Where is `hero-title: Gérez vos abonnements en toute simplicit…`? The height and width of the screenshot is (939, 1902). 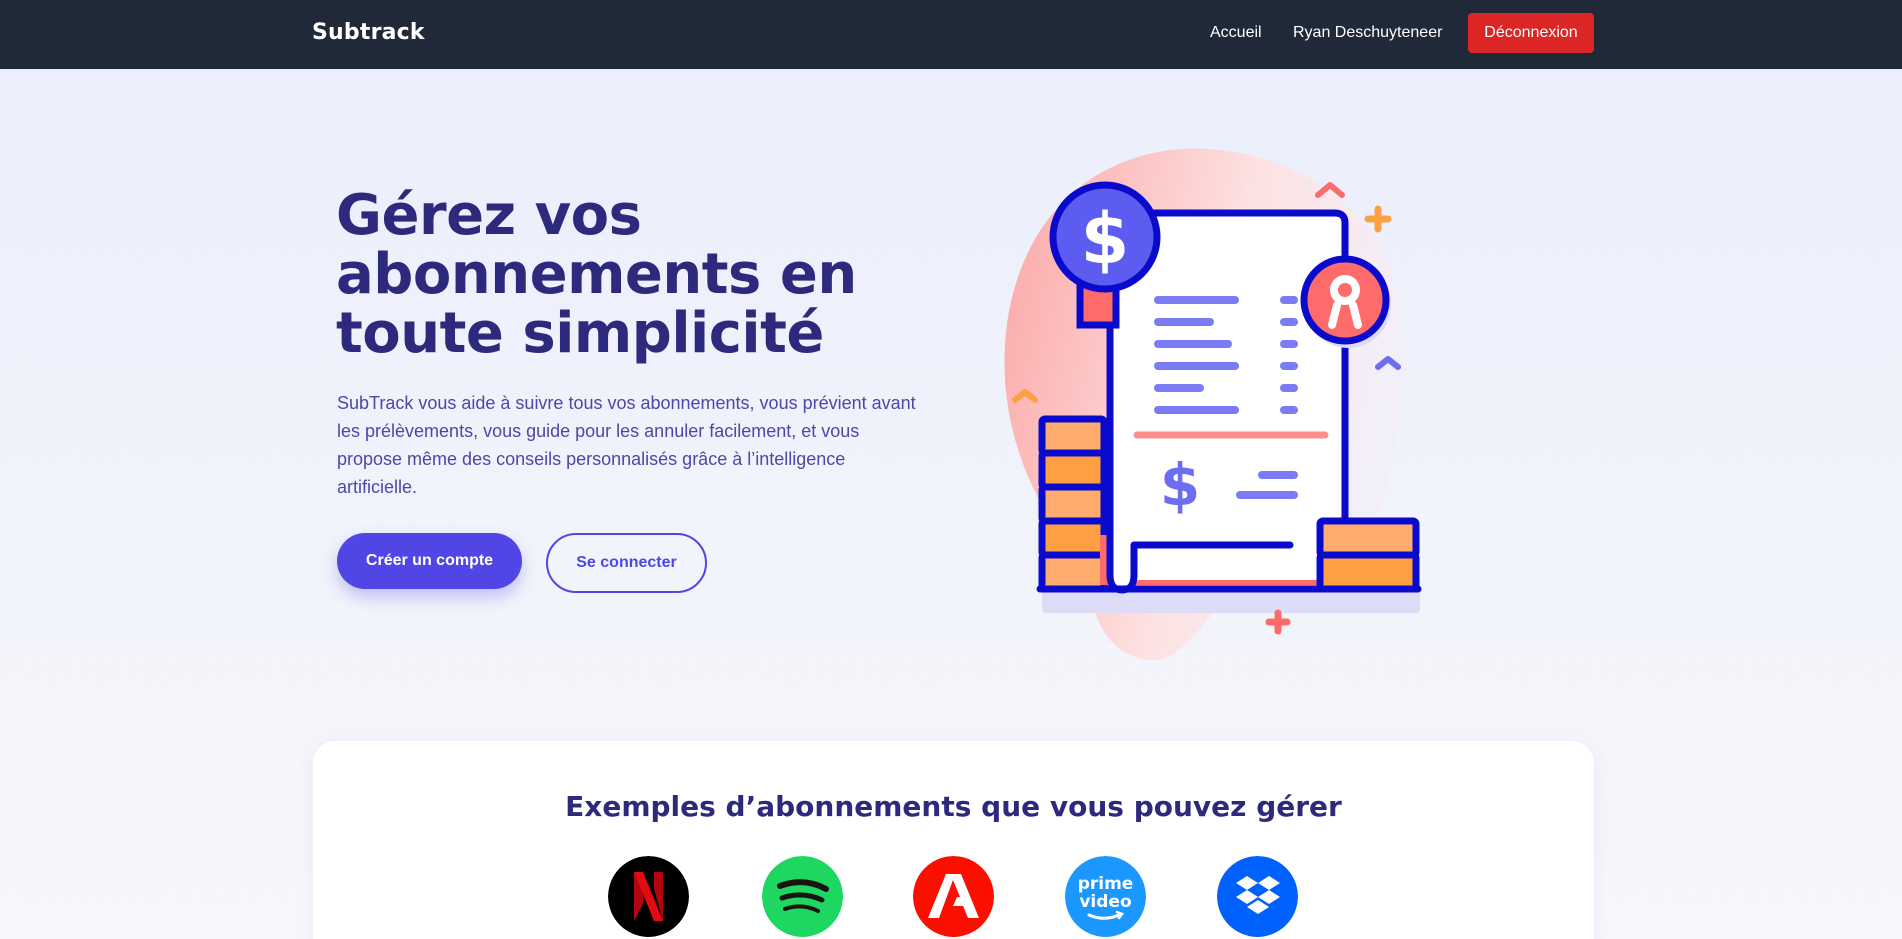 hero-title: Gérez vos abonnements en toute simplicit… is located at coordinates (596, 274).